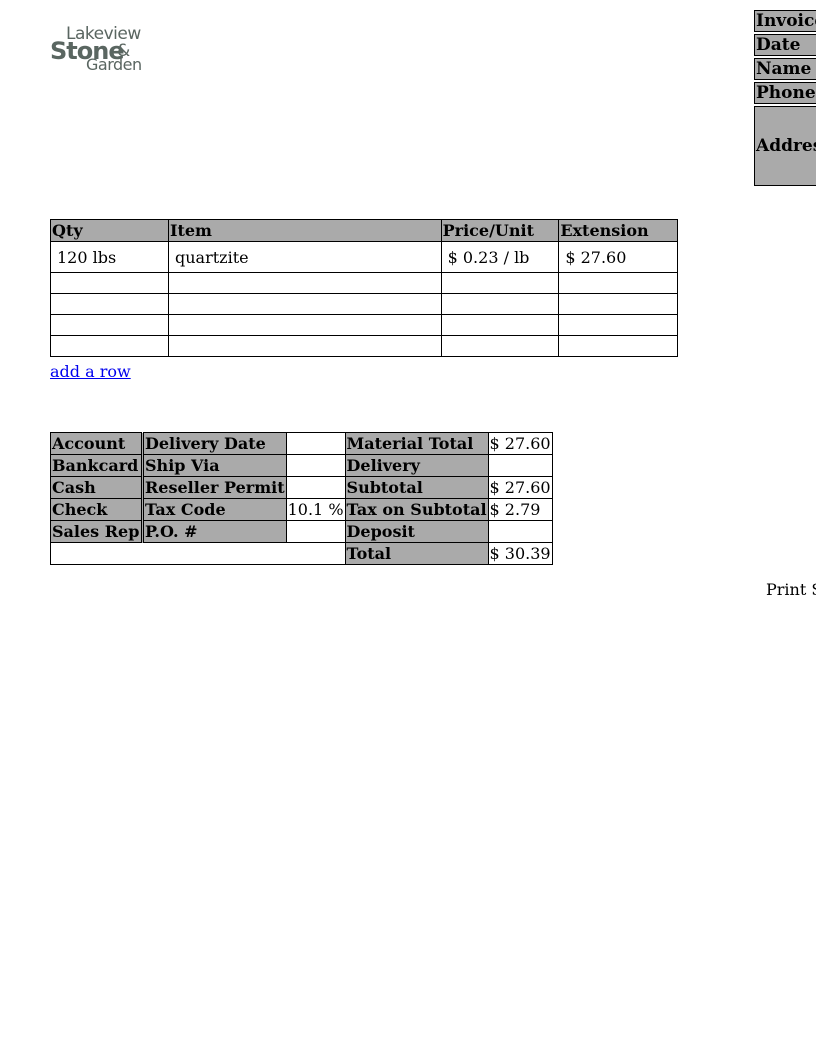 The image size is (816, 1056). What do you see at coordinates (315, 487) in the screenshot?
I see `reseller-permit-field` at bounding box center [315, 487].